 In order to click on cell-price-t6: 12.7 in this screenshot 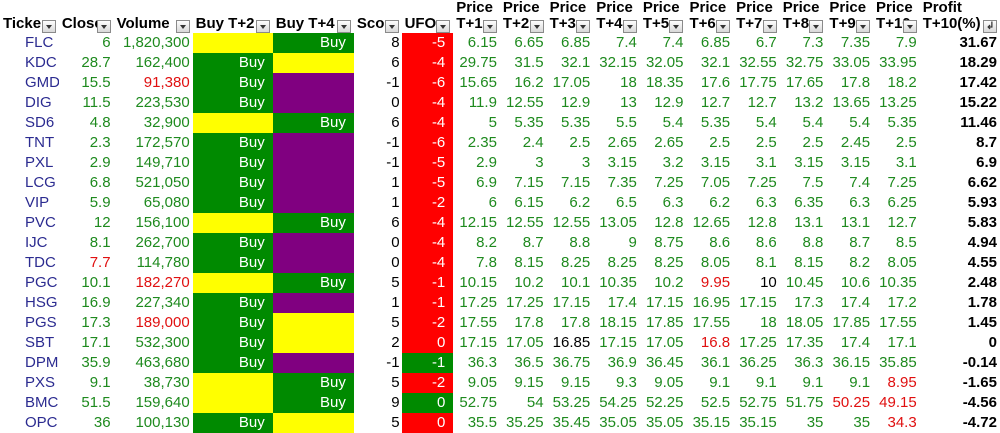, I will do `click(709, 103)`.